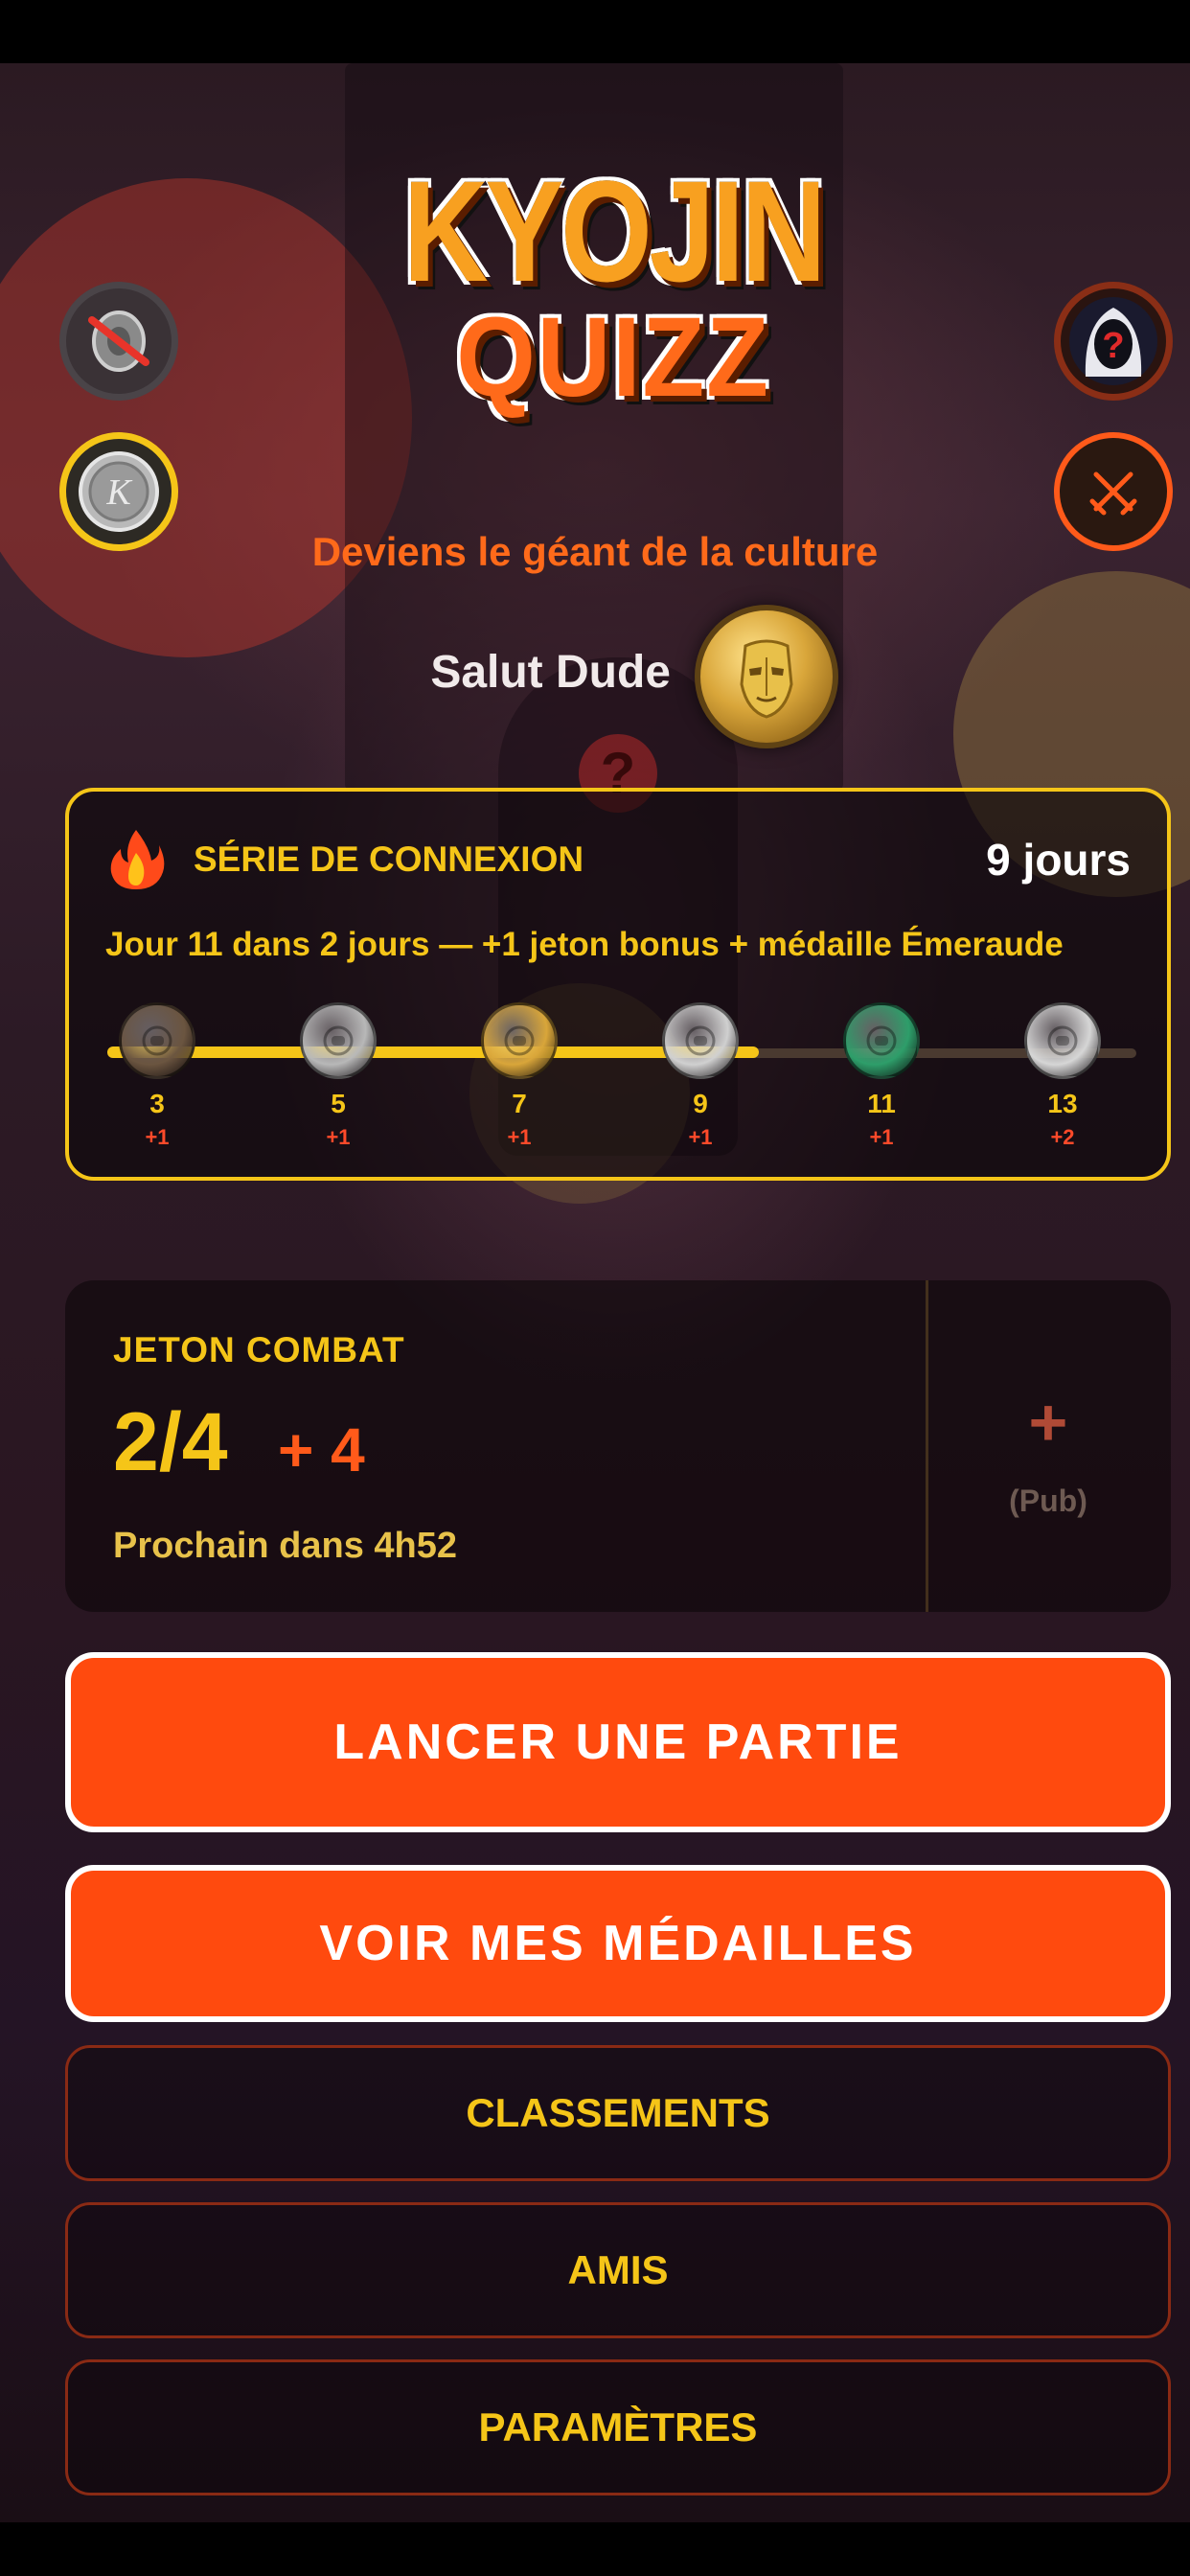  I want to click on streak-milestone-day-13: 13 +2, so click(1063, 1076).